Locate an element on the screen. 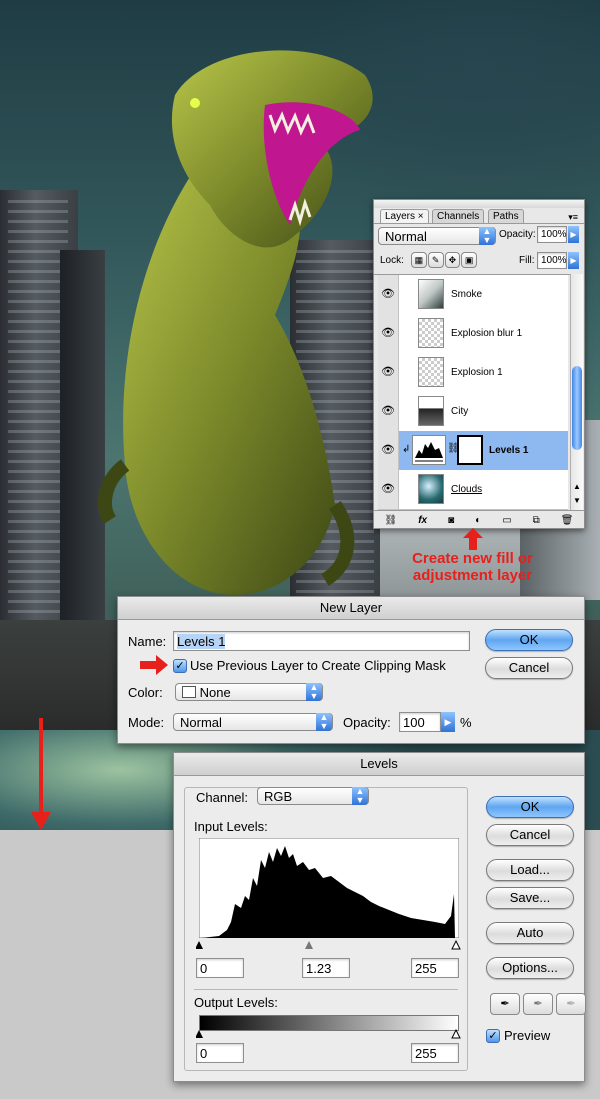 This screenshot has height=1099, width=600. name-label: Name: is located at coordinates (147, 641).